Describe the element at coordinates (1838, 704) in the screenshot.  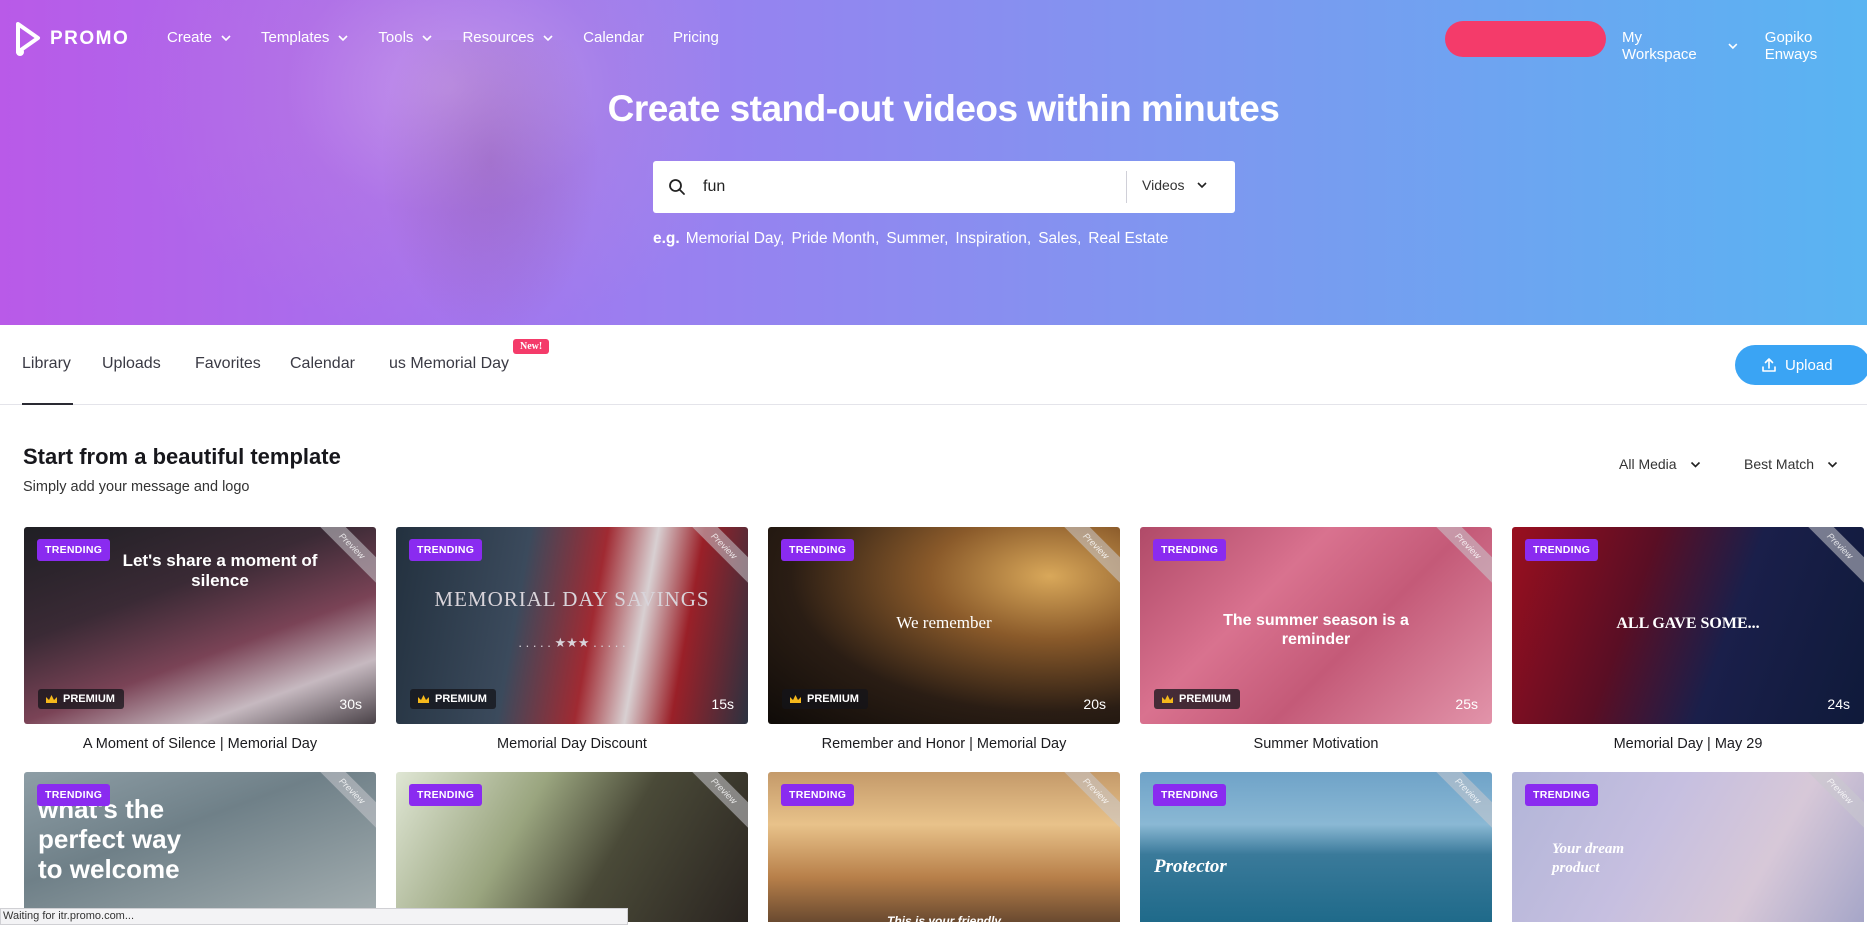
I see `duration-label: 24s` at that location.